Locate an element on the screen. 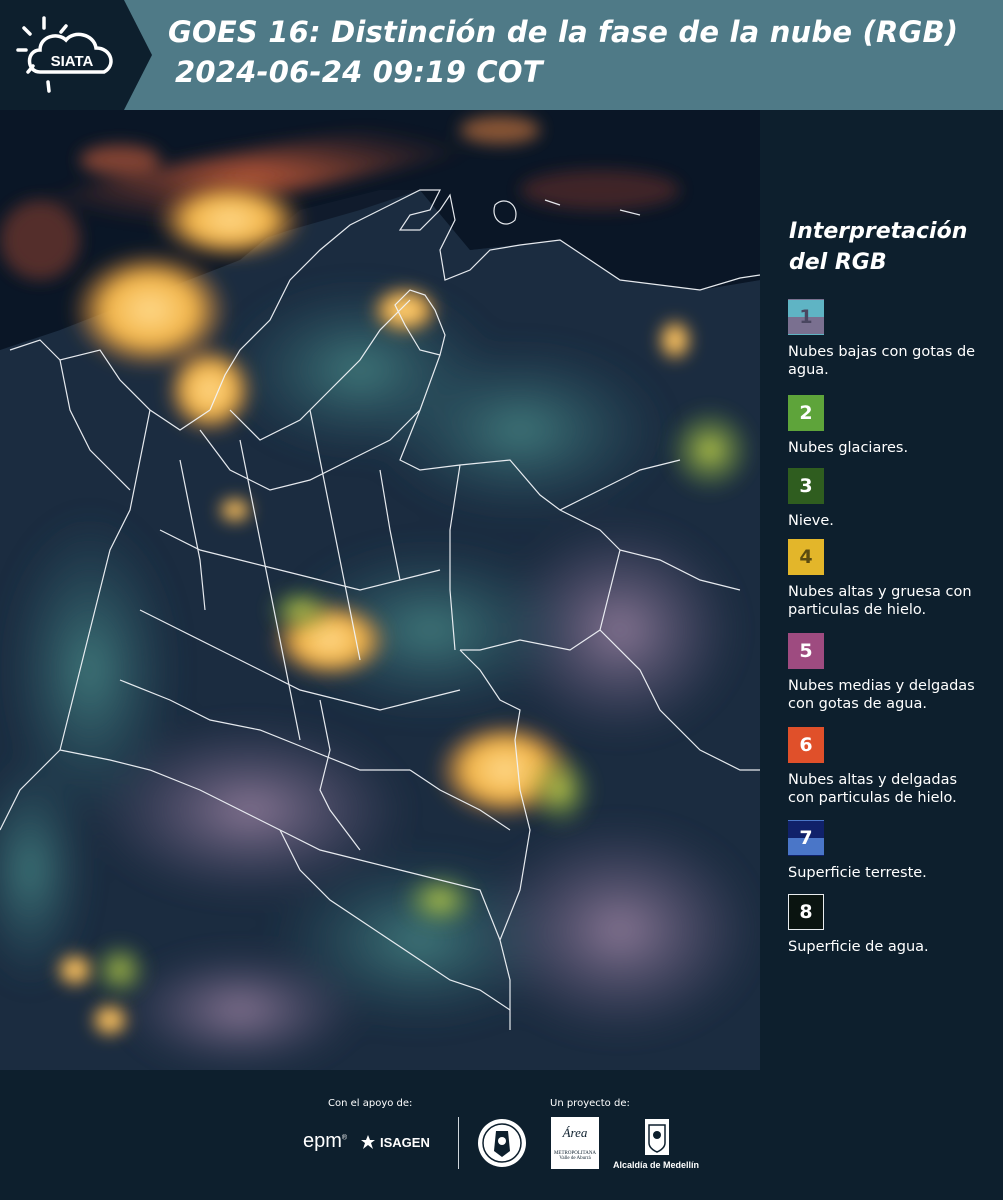 The height and width of the screenshot is (1200, 1003). legend-item-2: 2 Nubes glaciares. is located at coordinates (883, 426).